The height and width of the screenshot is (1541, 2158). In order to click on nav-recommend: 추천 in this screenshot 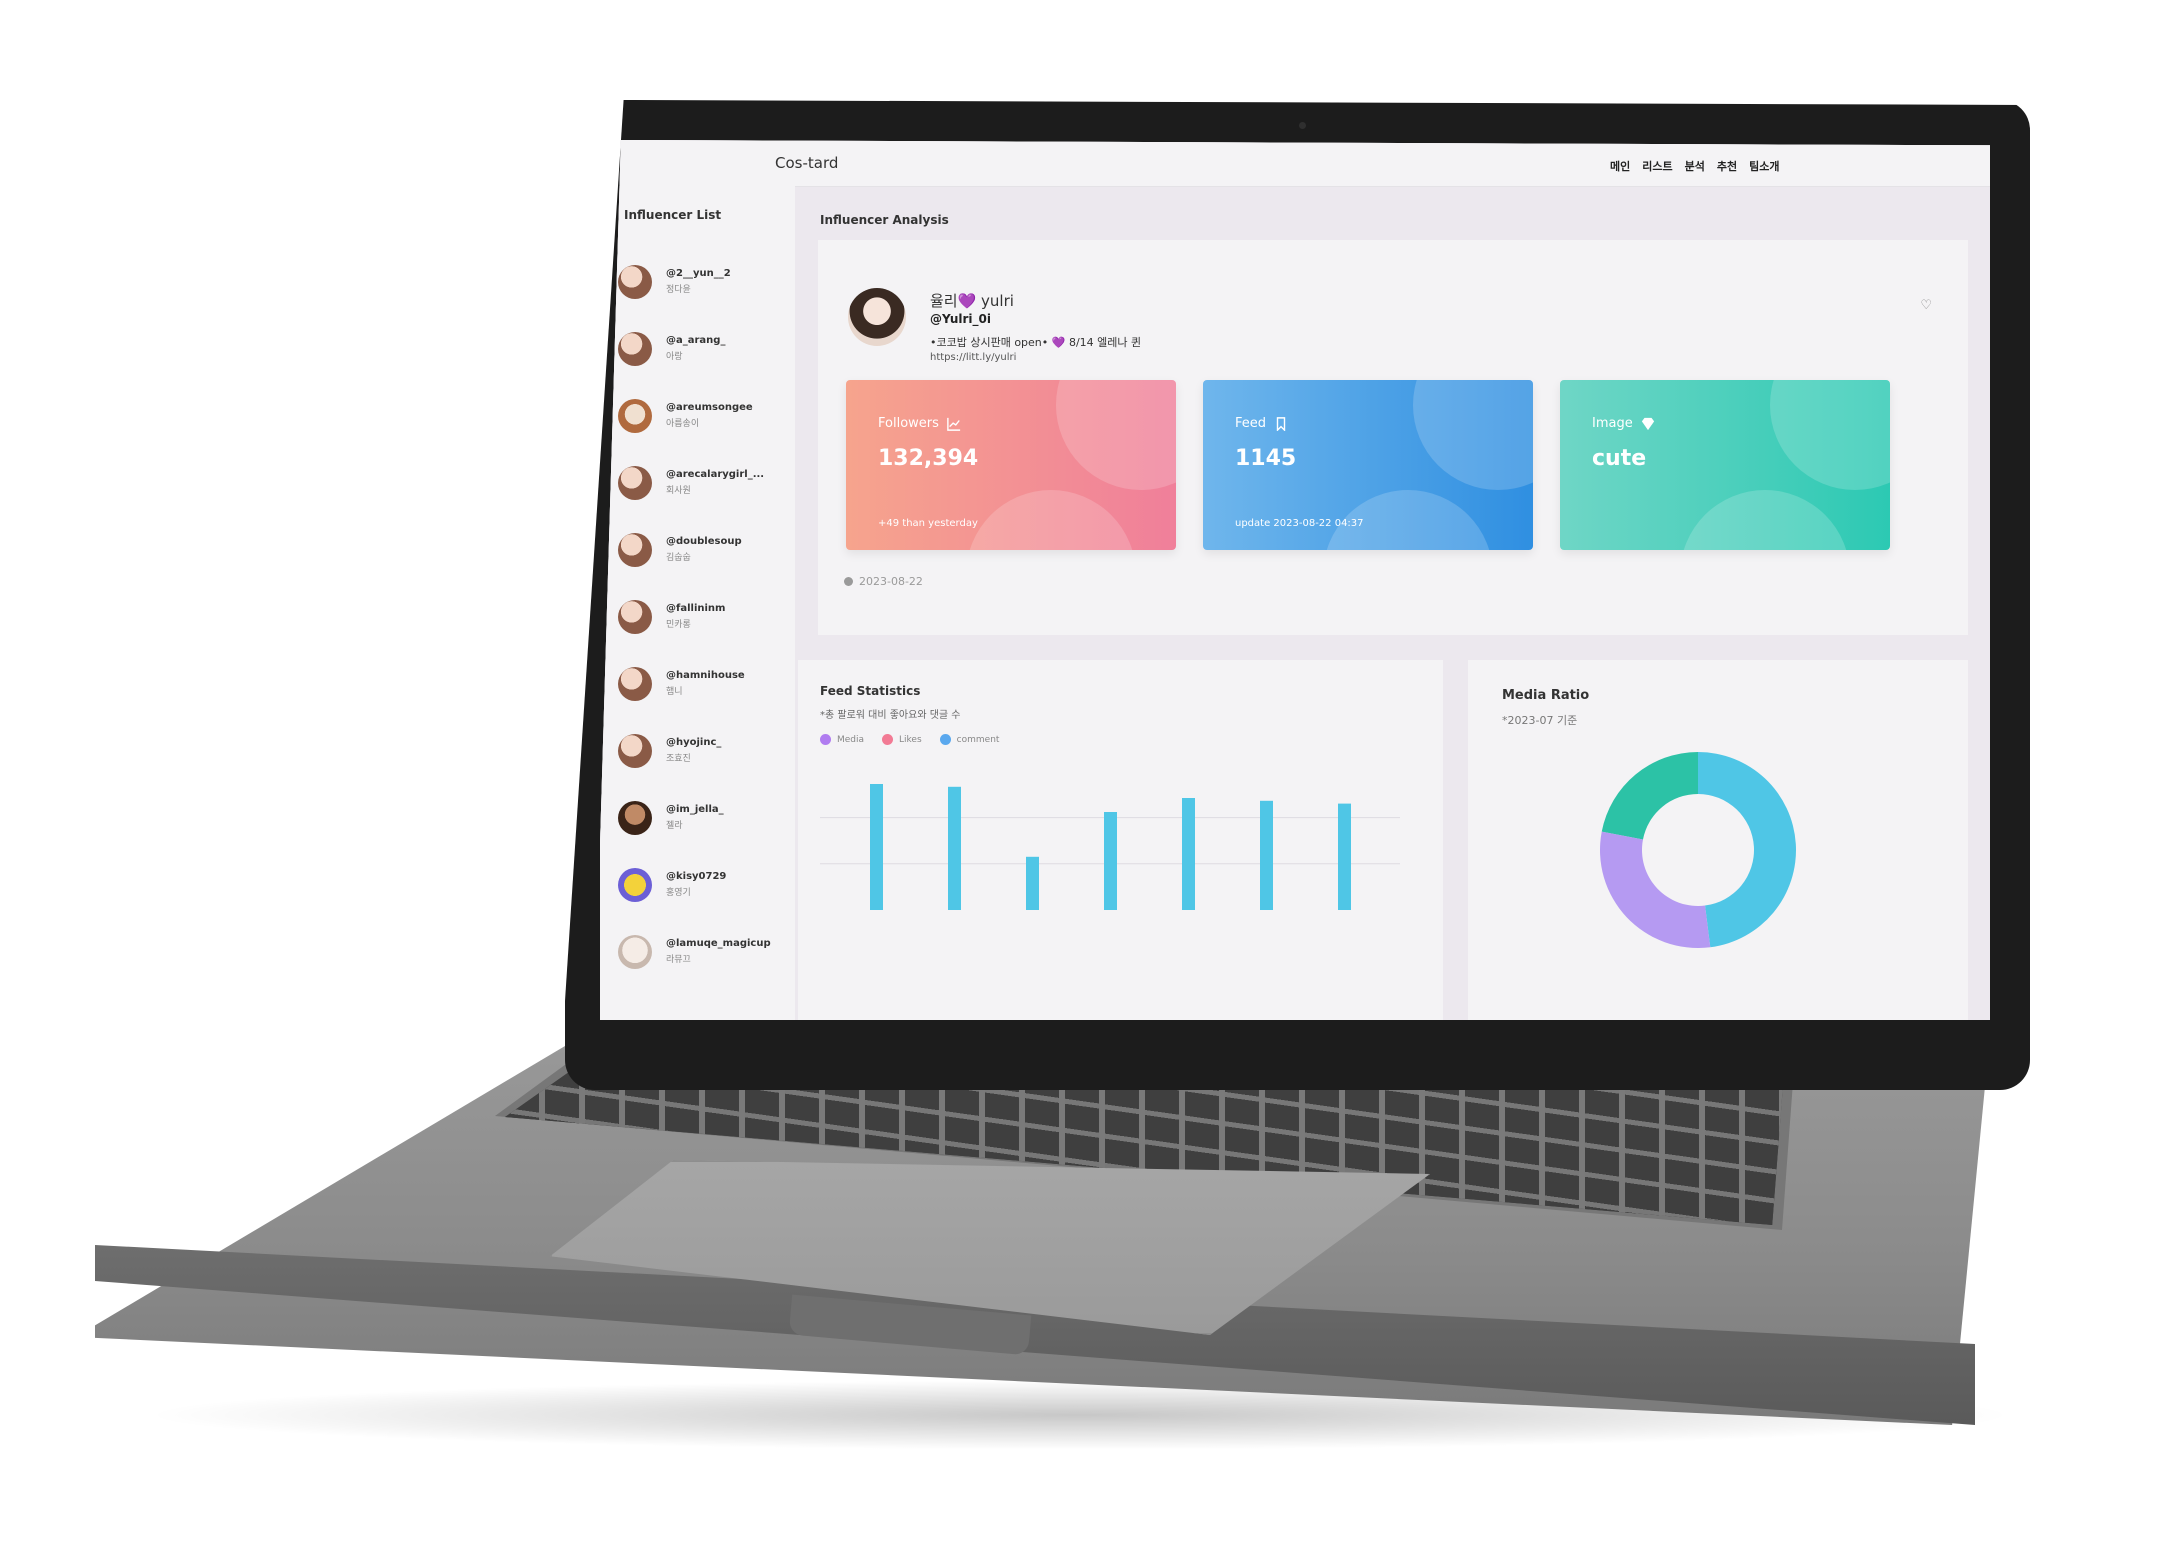, I will do `click(1727, 166)`.